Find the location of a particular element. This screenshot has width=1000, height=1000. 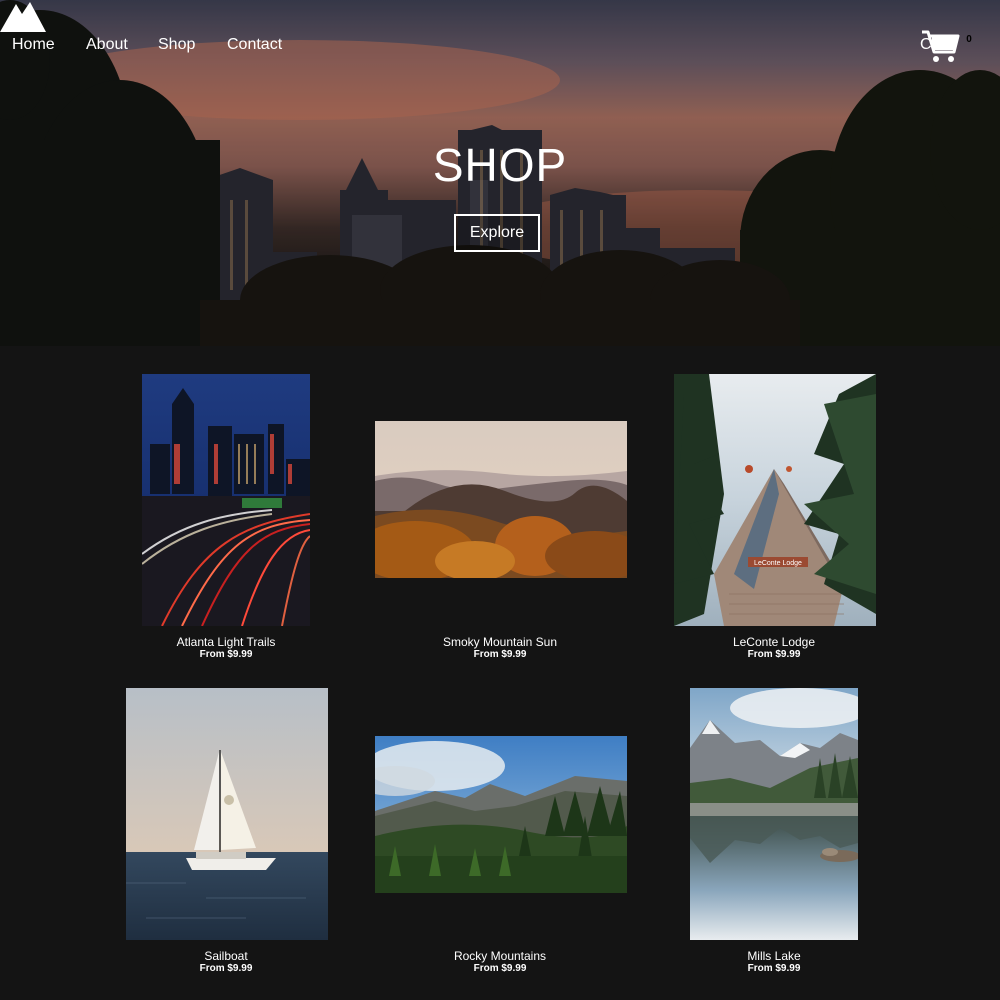

nav-contact: Contact is located at coordinates (254, 45).